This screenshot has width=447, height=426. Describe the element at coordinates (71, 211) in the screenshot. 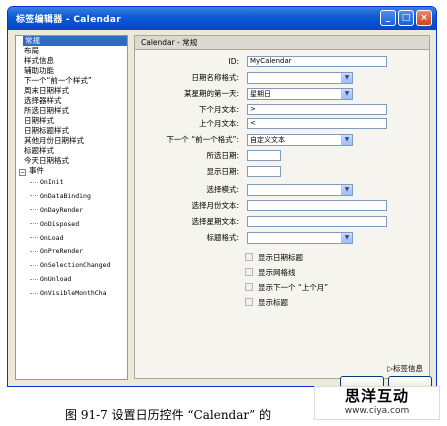

I see `tree-event-ondayrender: OnDayRender` at that location.